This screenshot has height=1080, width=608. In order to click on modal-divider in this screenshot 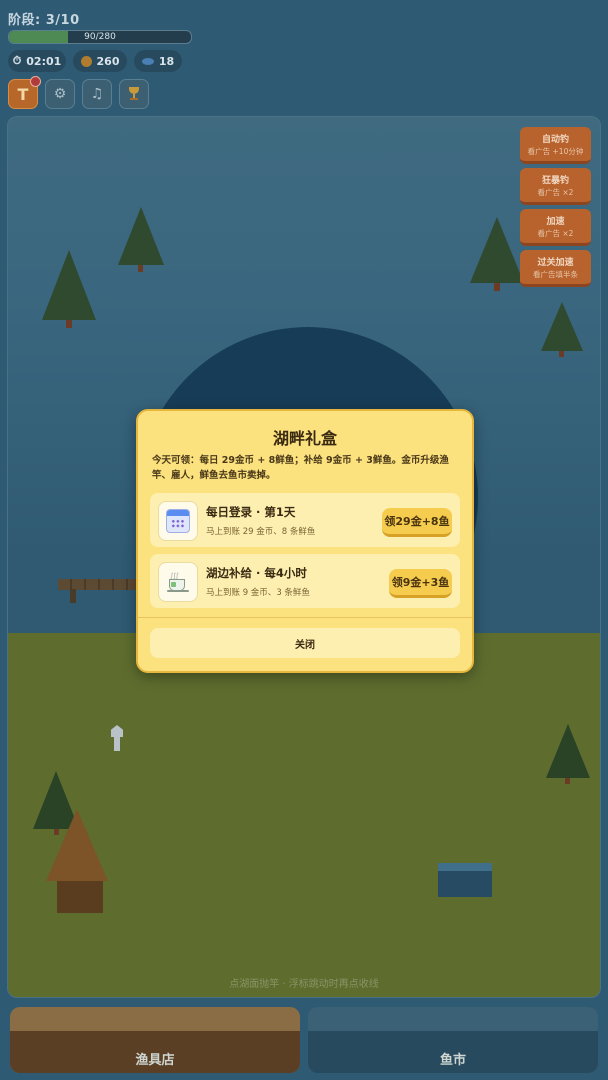, I will do `click(305, 617)`.